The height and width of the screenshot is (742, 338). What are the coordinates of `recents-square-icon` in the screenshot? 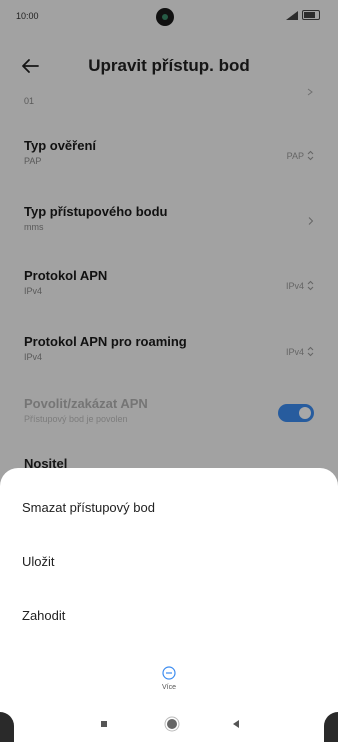 It's located at (104, 724).